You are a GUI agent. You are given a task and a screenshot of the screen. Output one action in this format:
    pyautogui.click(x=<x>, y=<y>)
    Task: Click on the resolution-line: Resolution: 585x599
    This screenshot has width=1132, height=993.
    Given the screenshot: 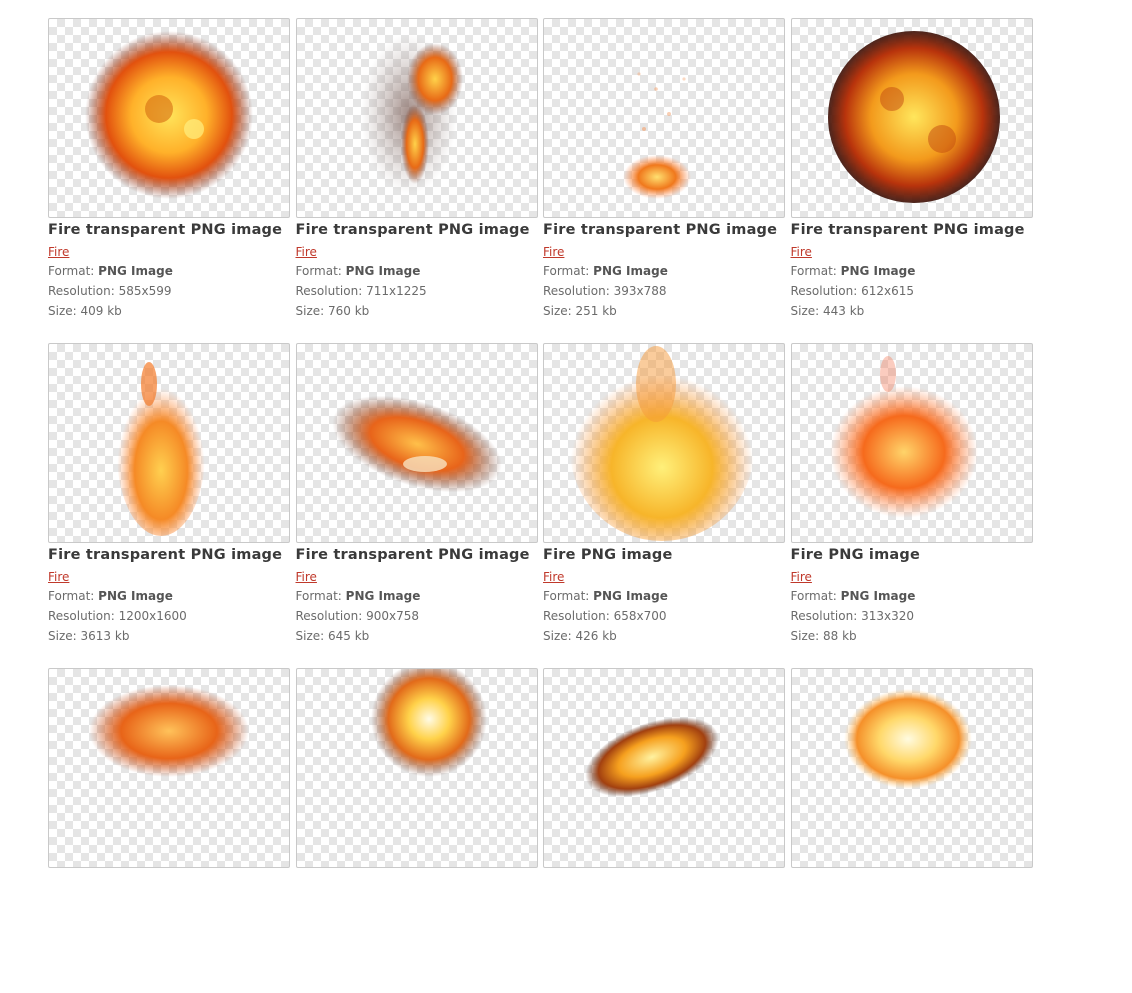 What is the action you would take?
    pyautogui.click(x=110, y=291)
    